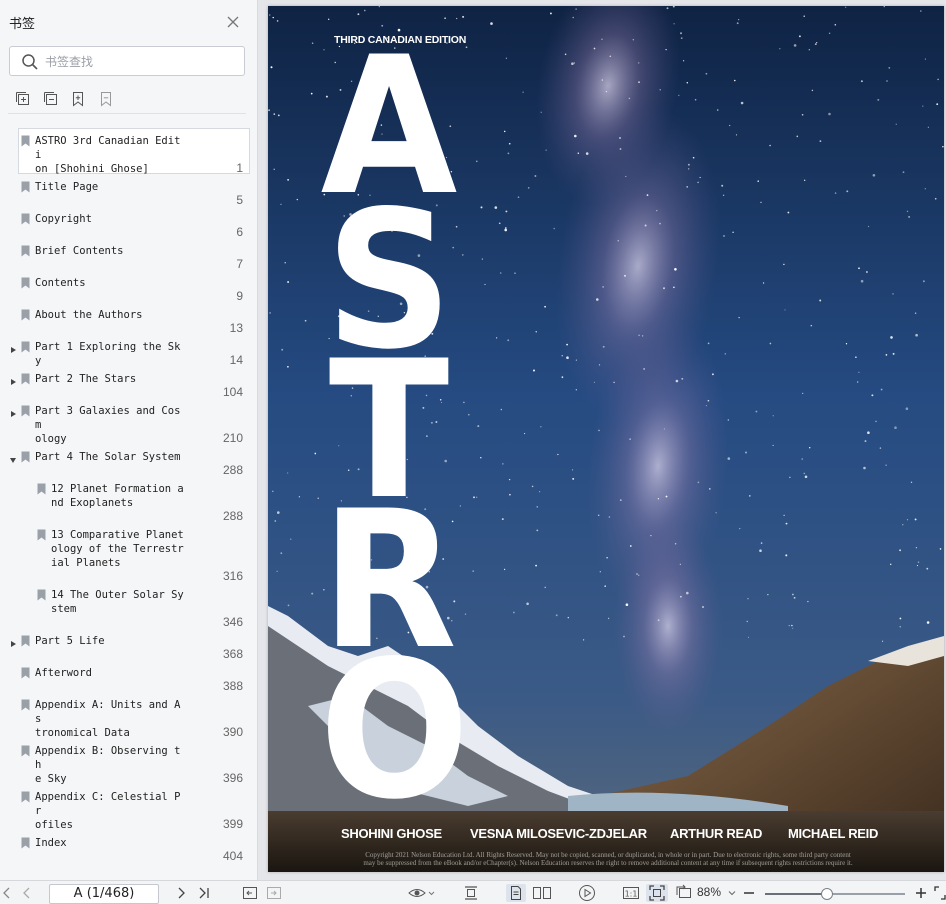  I want to click on fit-width-icon, so click(471, 893).